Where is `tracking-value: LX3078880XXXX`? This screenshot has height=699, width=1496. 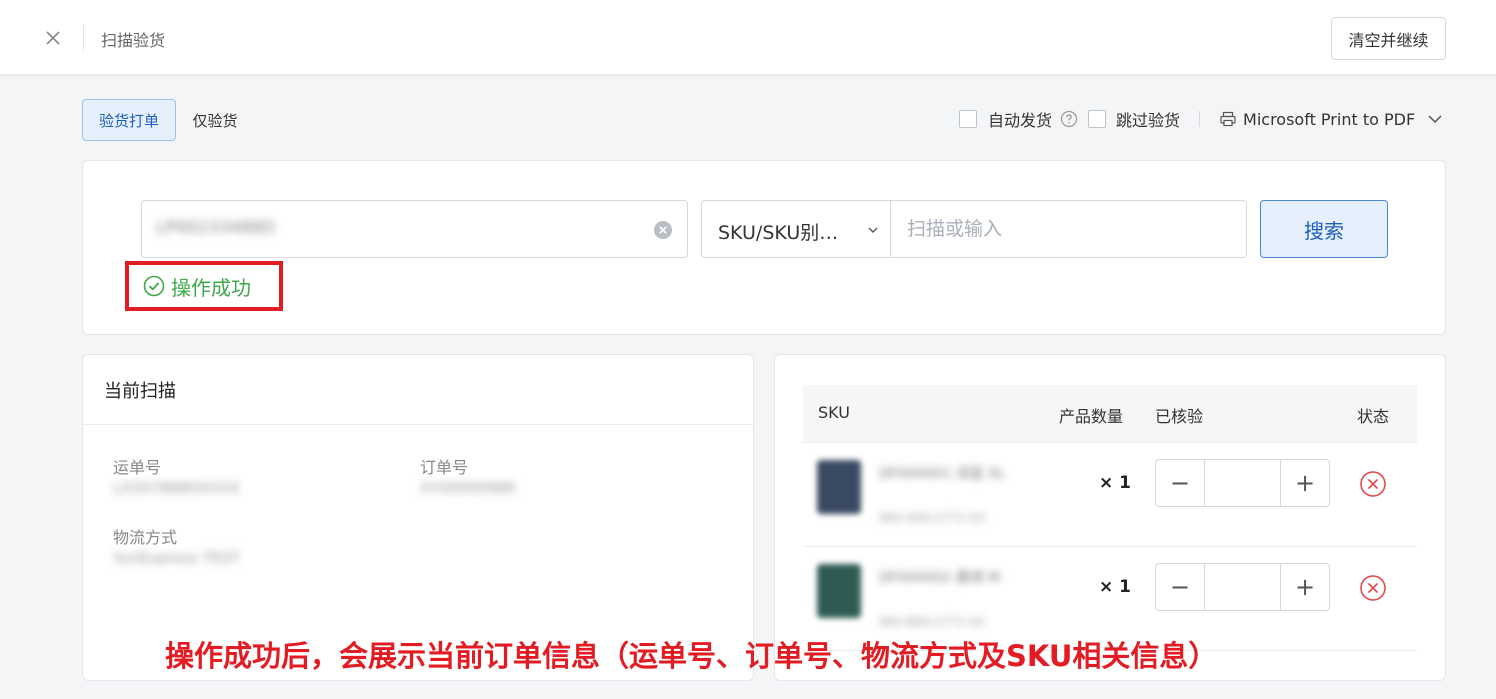
tracking-value: LX3078880XXXX is located at coordinates (176, 488).